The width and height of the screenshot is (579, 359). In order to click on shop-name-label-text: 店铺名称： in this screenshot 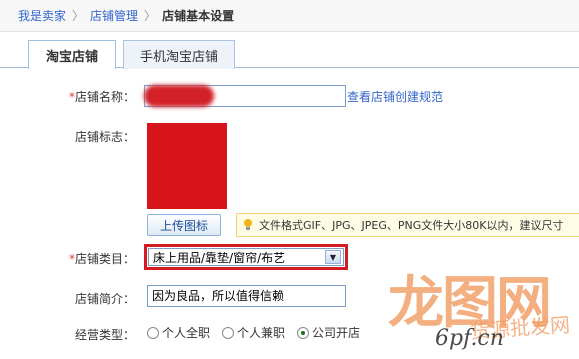, I will do `click(104, 97)`.